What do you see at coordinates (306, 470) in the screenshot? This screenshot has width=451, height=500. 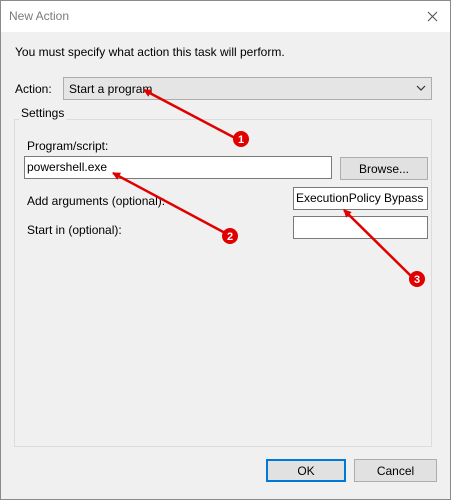 I see `ok-button: OK` at bounding box center [306, 470].